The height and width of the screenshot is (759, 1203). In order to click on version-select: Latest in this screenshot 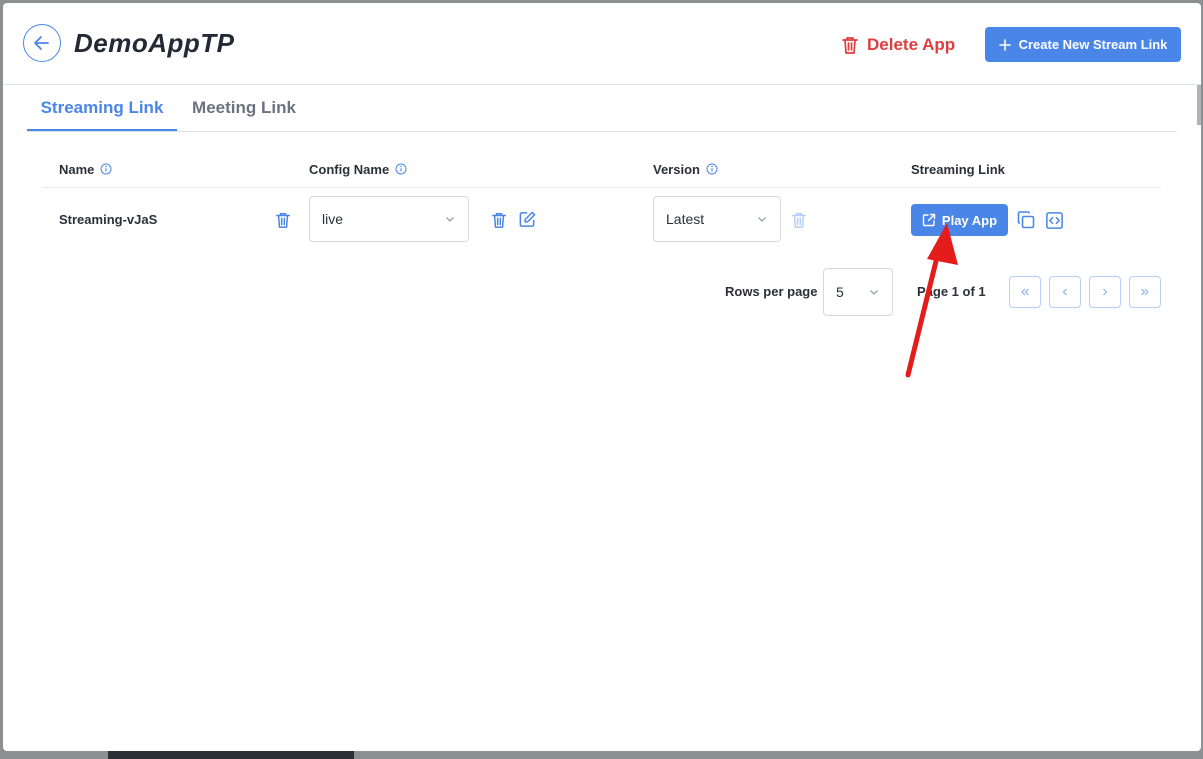, I will do `click(717, 219)`.